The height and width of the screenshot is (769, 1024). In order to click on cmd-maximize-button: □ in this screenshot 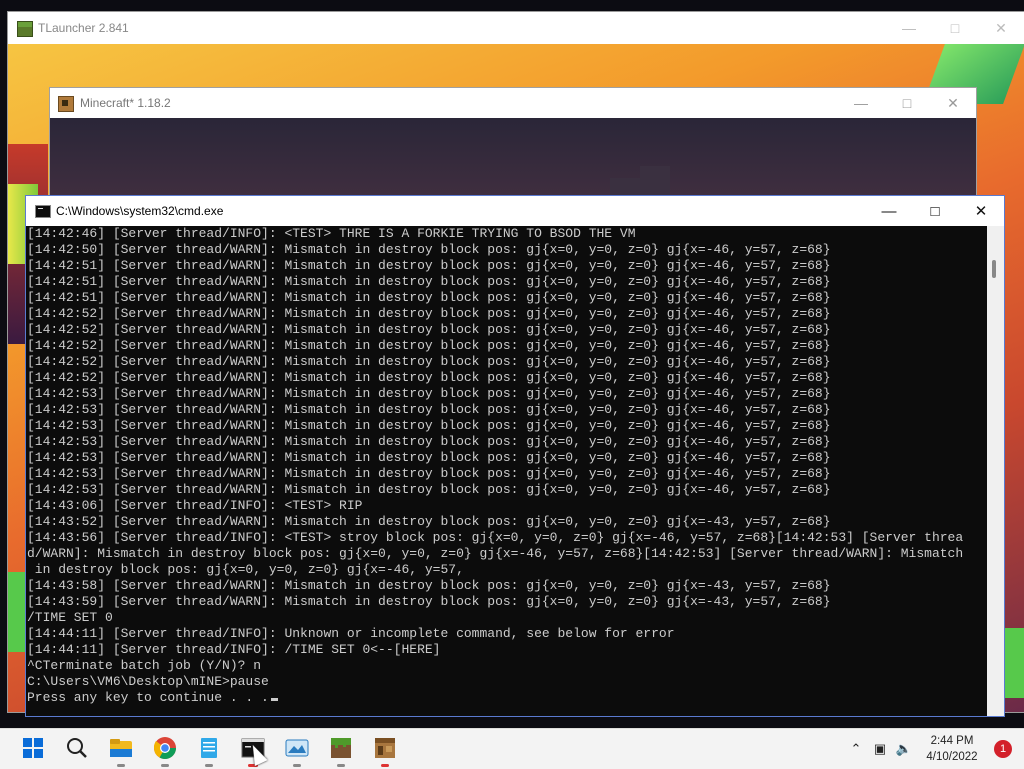, I will do `click(935, 211)`.